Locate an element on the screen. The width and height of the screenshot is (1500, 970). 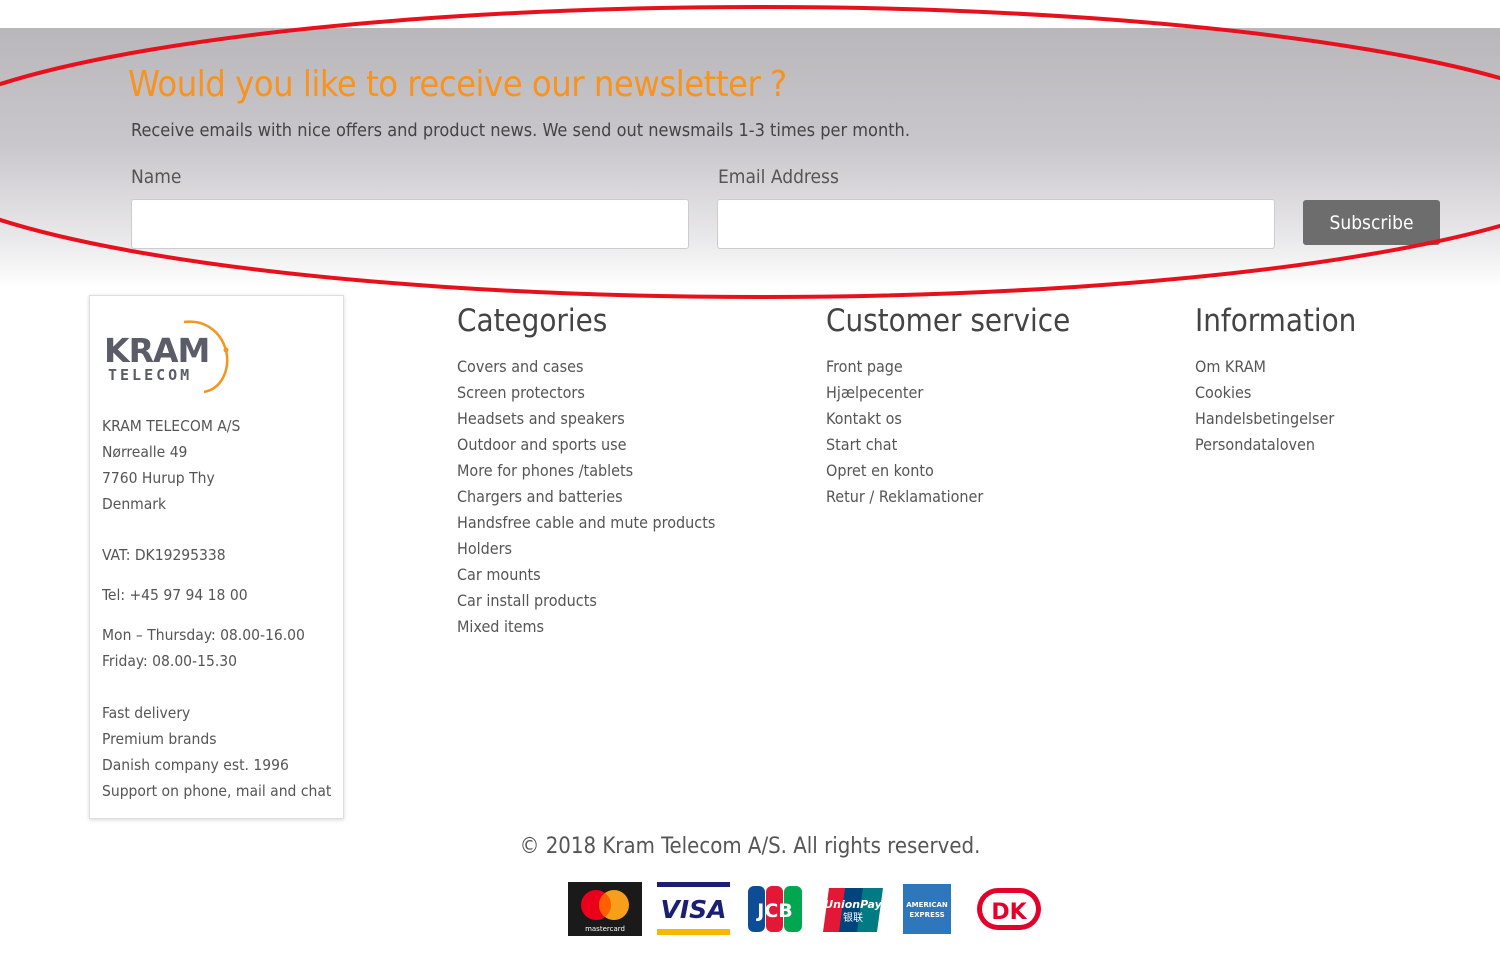
address-line-country: Denmark is located at coordinates (134, 504).